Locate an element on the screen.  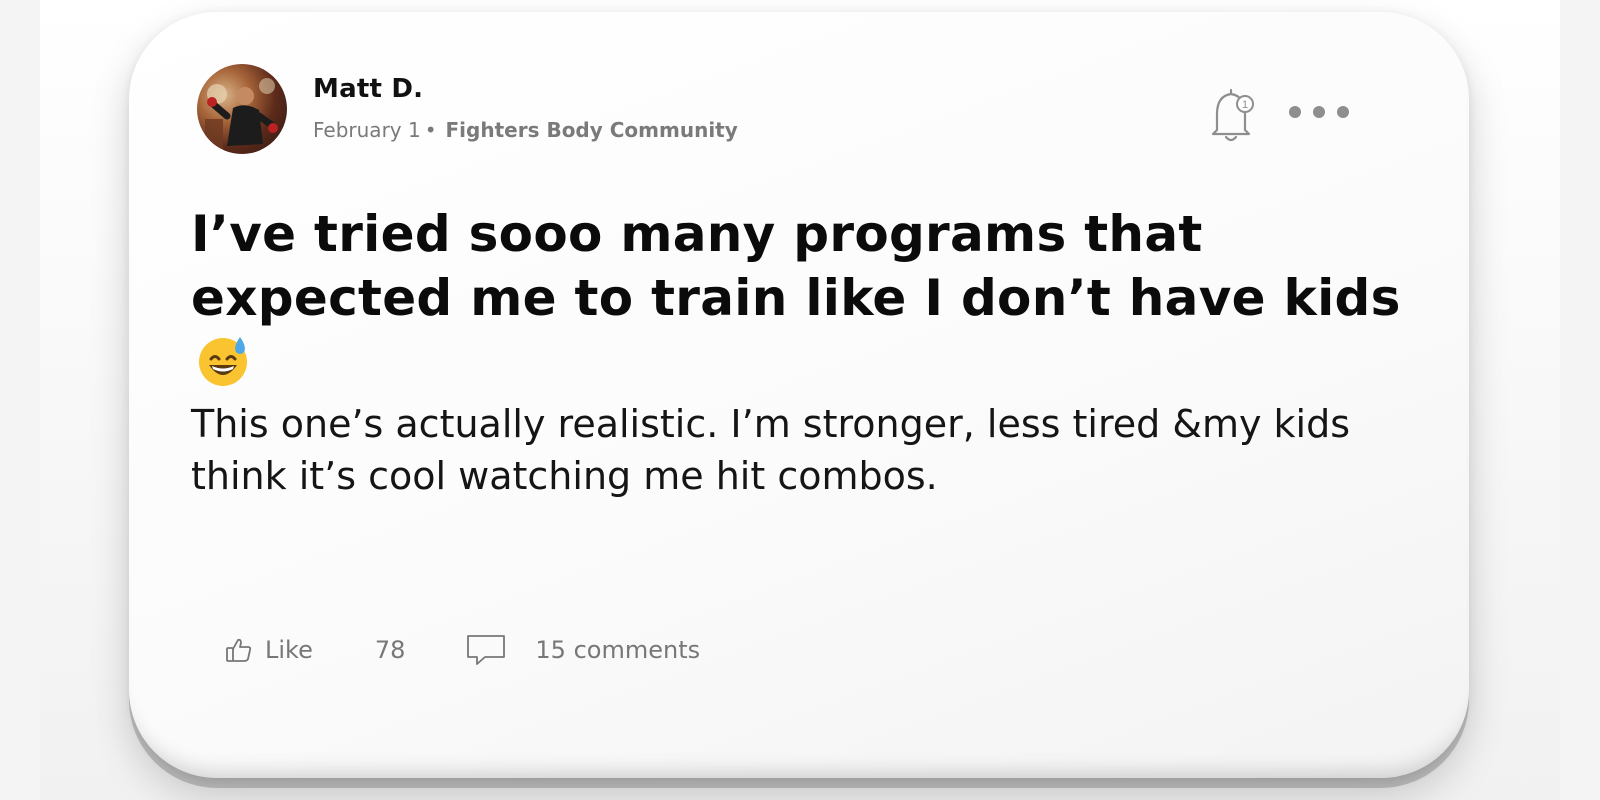
post-meta: February 1 • Fighters Body Community is located at coordinates (525, 130).